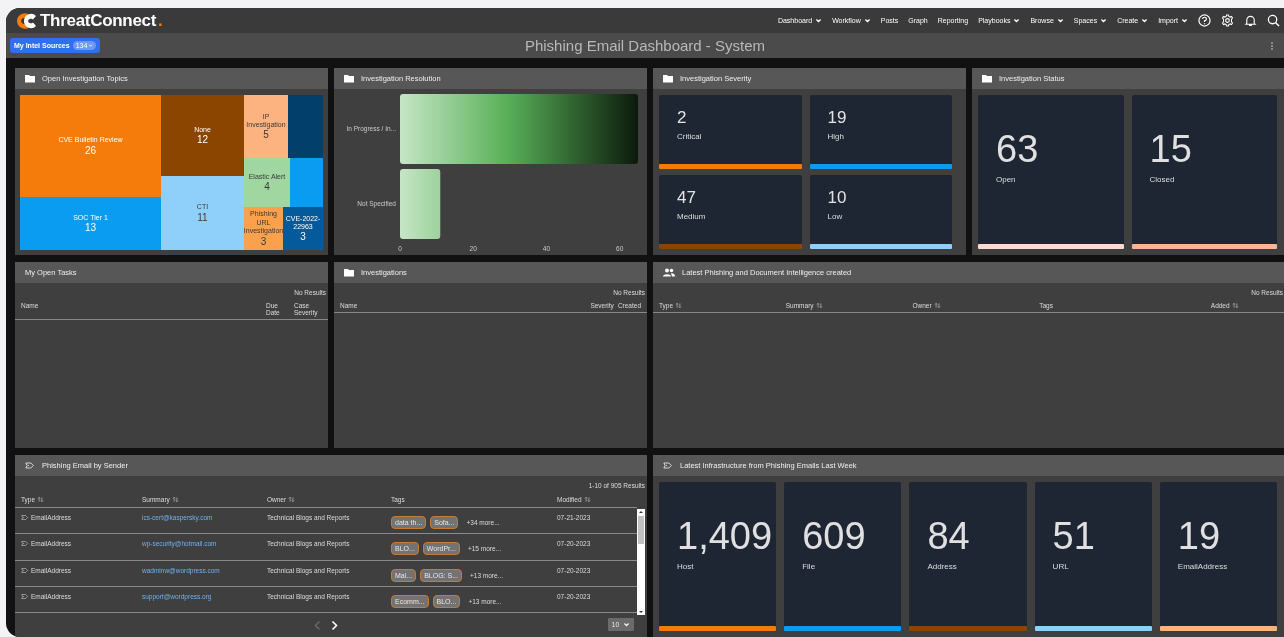 This screenshot has width=1284, height=637. Describe the element at coordinates (641, 562) in the screenshot. I see `scrollbar` at that location.